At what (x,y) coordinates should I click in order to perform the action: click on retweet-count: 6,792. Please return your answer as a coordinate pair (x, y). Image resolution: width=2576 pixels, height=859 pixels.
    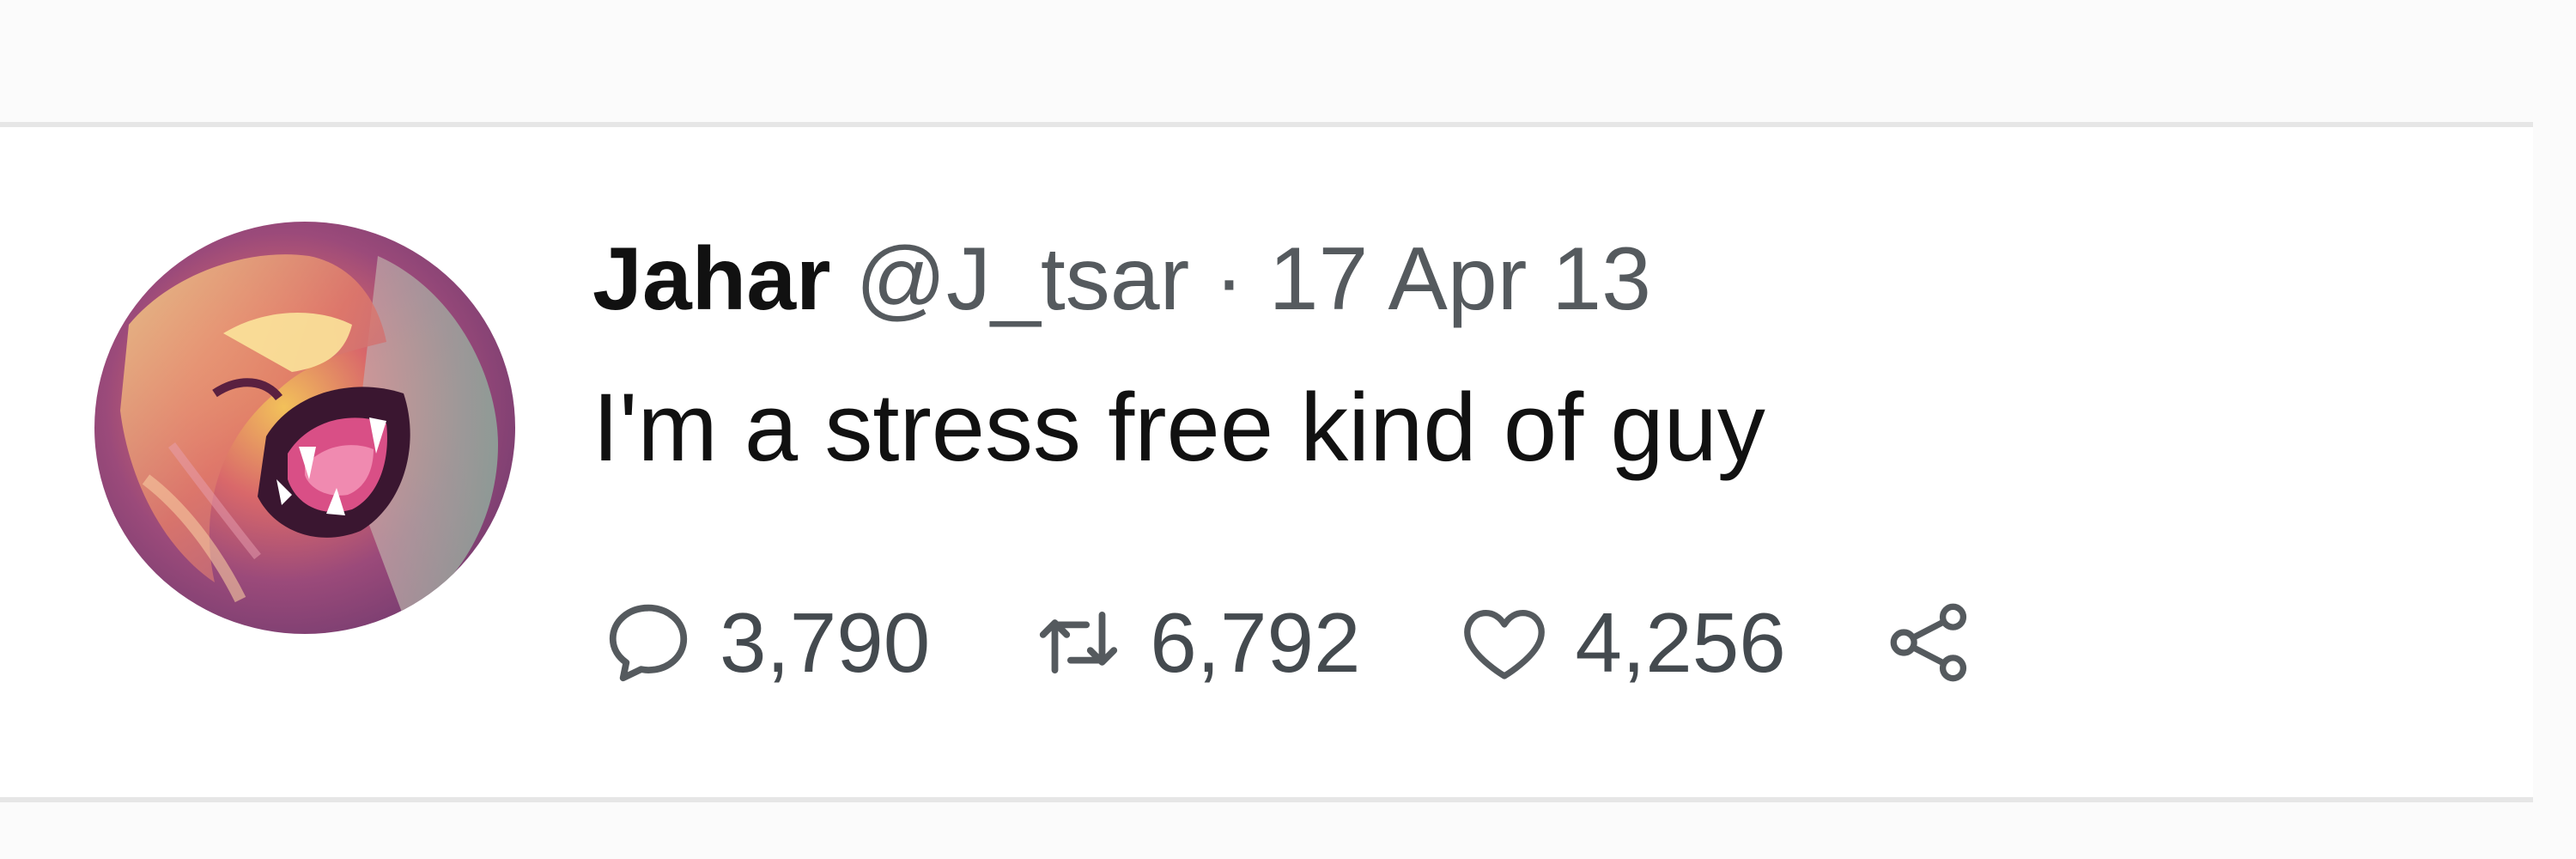
    Looking at the image, I should click on (1255, 643).